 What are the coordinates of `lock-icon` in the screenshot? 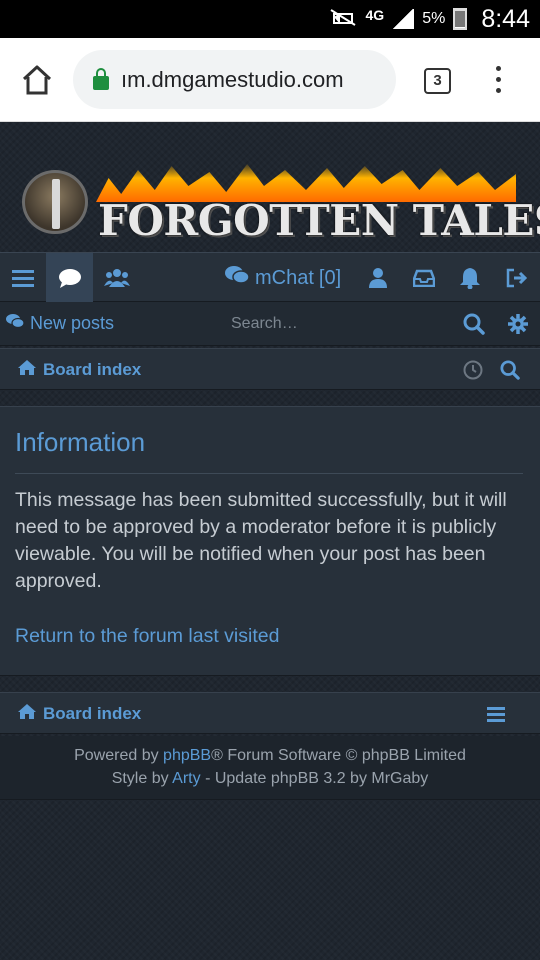 It's located at (101, 78).